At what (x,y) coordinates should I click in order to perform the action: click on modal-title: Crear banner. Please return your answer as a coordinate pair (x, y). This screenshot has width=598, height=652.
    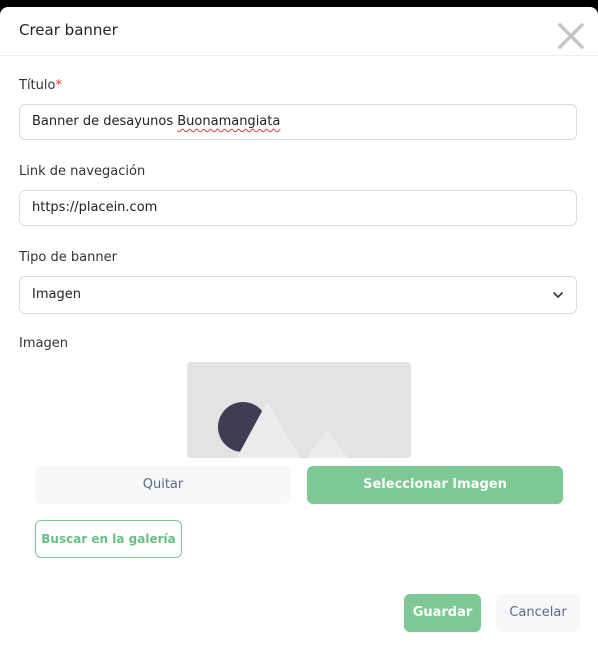
    Looking at the image, I should click on (68, 30).